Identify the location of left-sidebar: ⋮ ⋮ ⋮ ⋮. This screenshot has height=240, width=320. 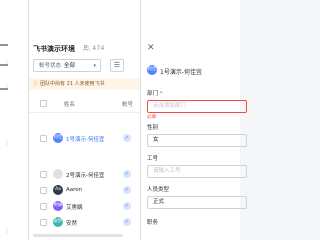
(14, 120).